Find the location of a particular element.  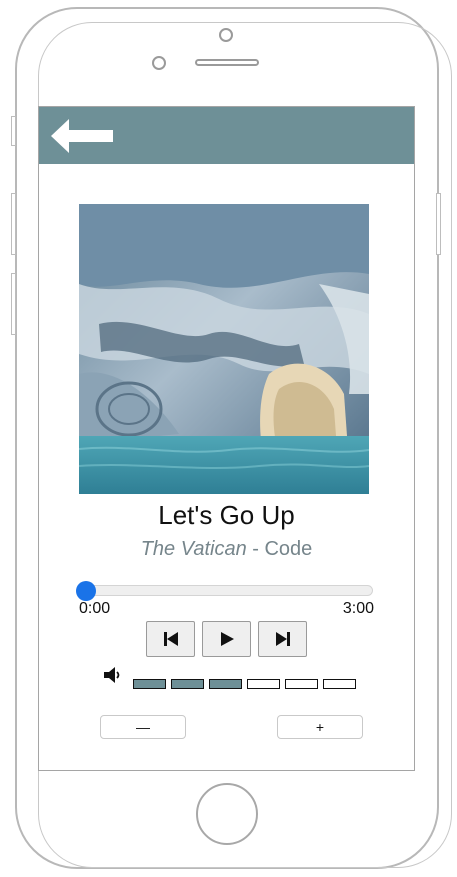

skip-next-icon is located at coordinates (282, 639).